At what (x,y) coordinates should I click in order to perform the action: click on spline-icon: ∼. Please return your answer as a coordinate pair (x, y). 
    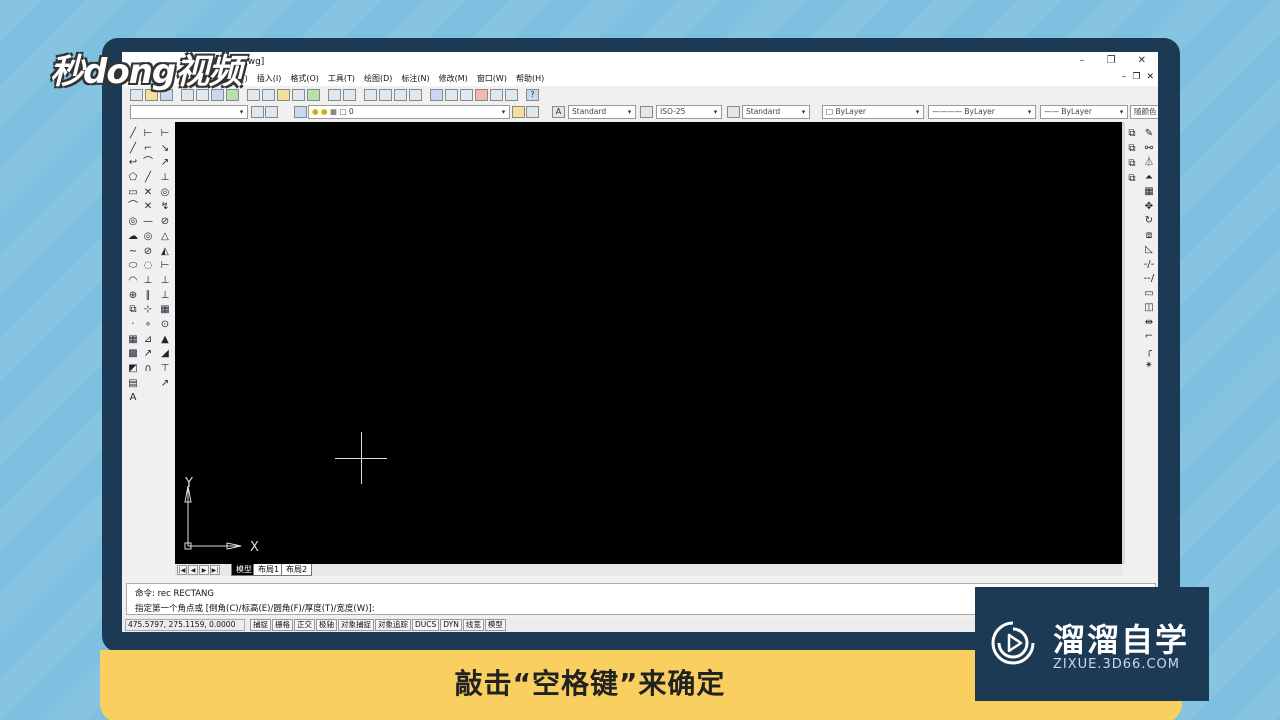
    Looking at the image, I should click on (133, 252).